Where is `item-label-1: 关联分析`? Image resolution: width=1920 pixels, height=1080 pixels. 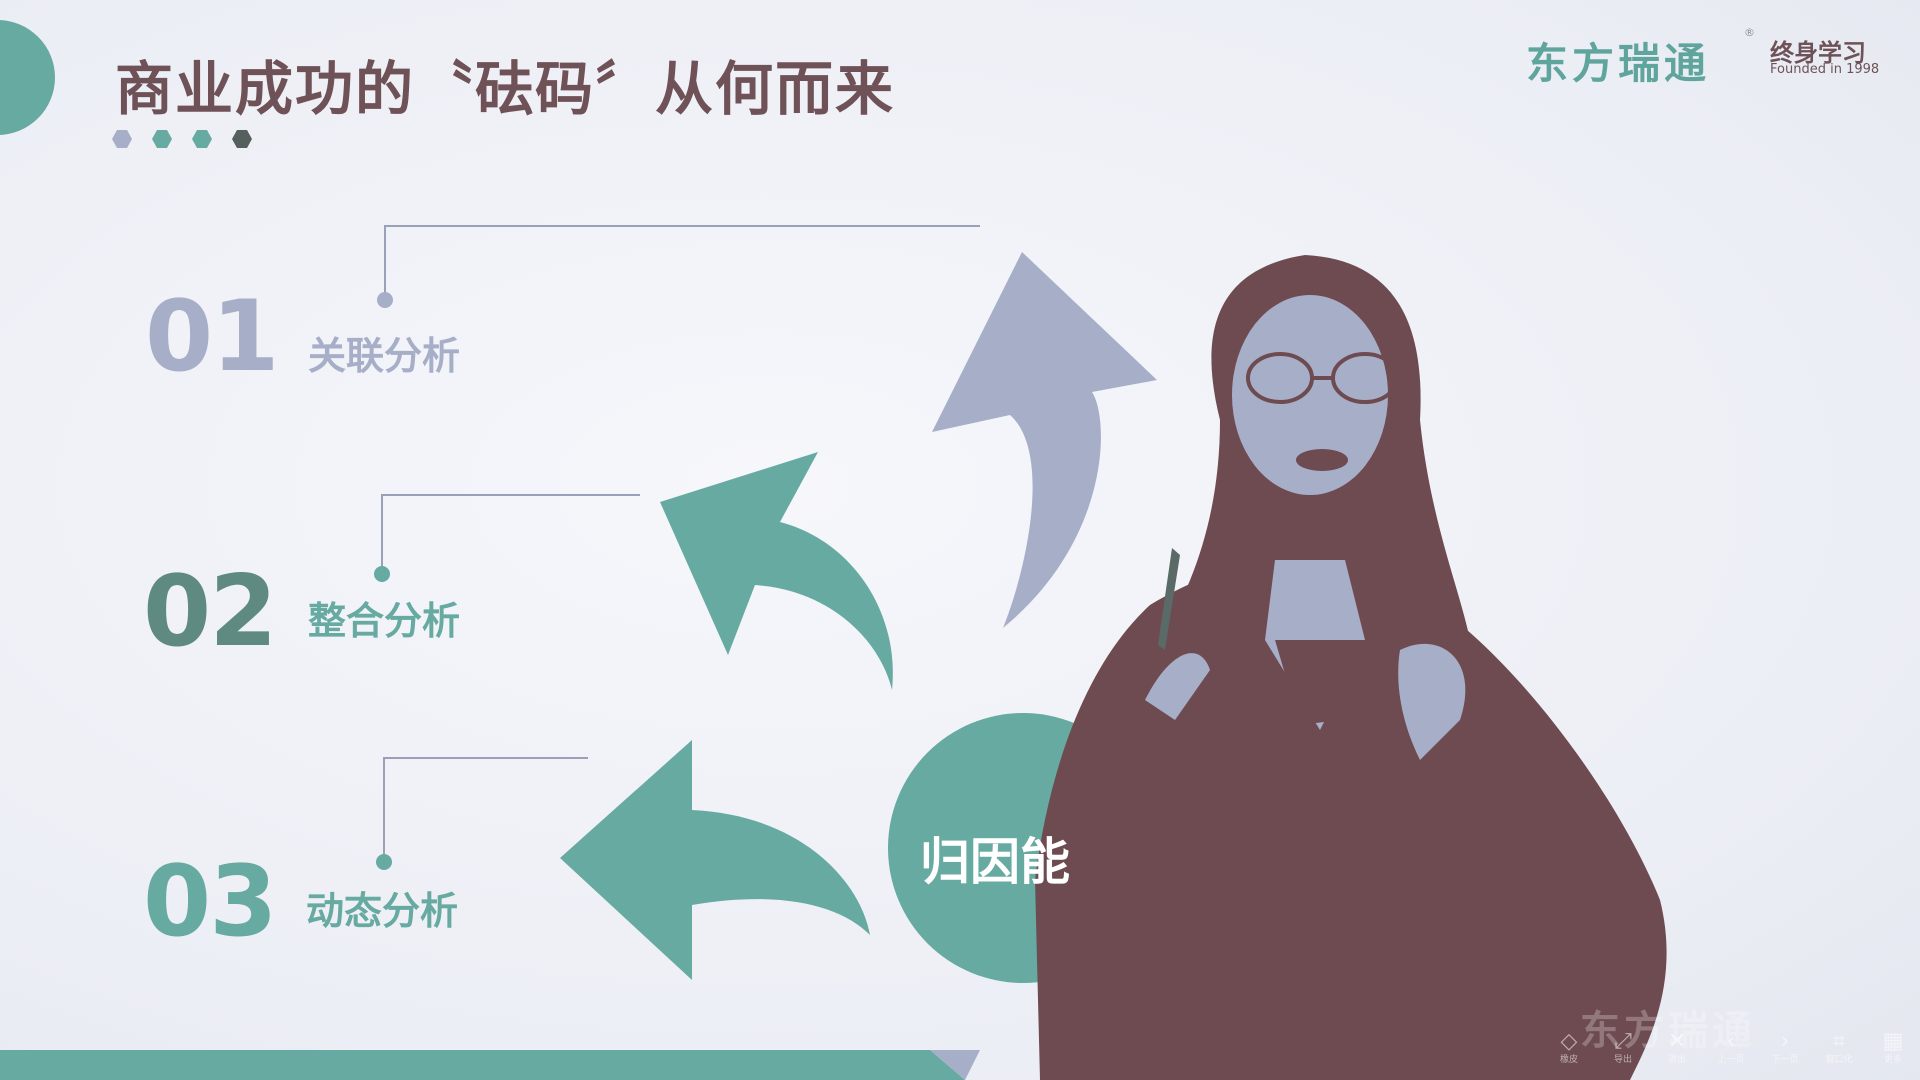
item-label-1: 关联分析 is located at coordinates (384, 356).